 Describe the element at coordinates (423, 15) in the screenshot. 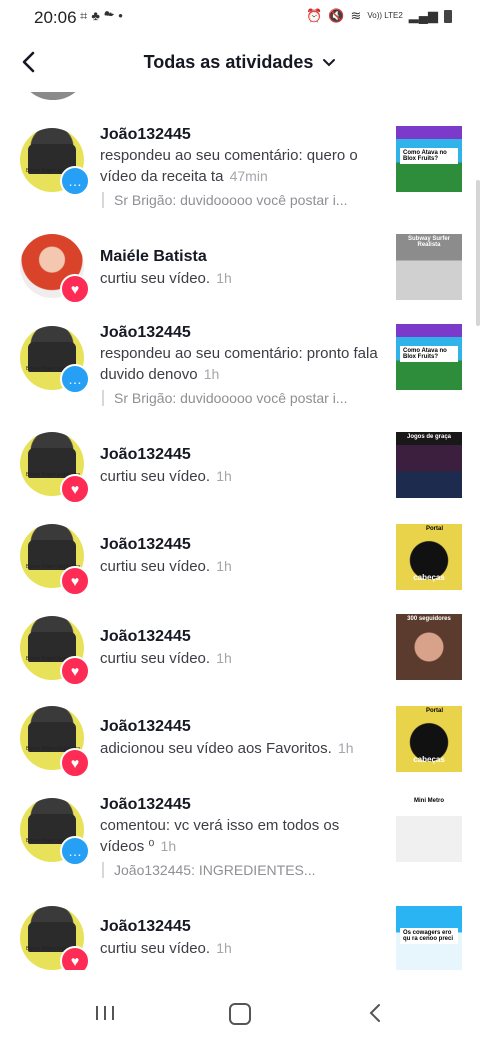

I see `signal-icon: ▂▄▆` at that location.